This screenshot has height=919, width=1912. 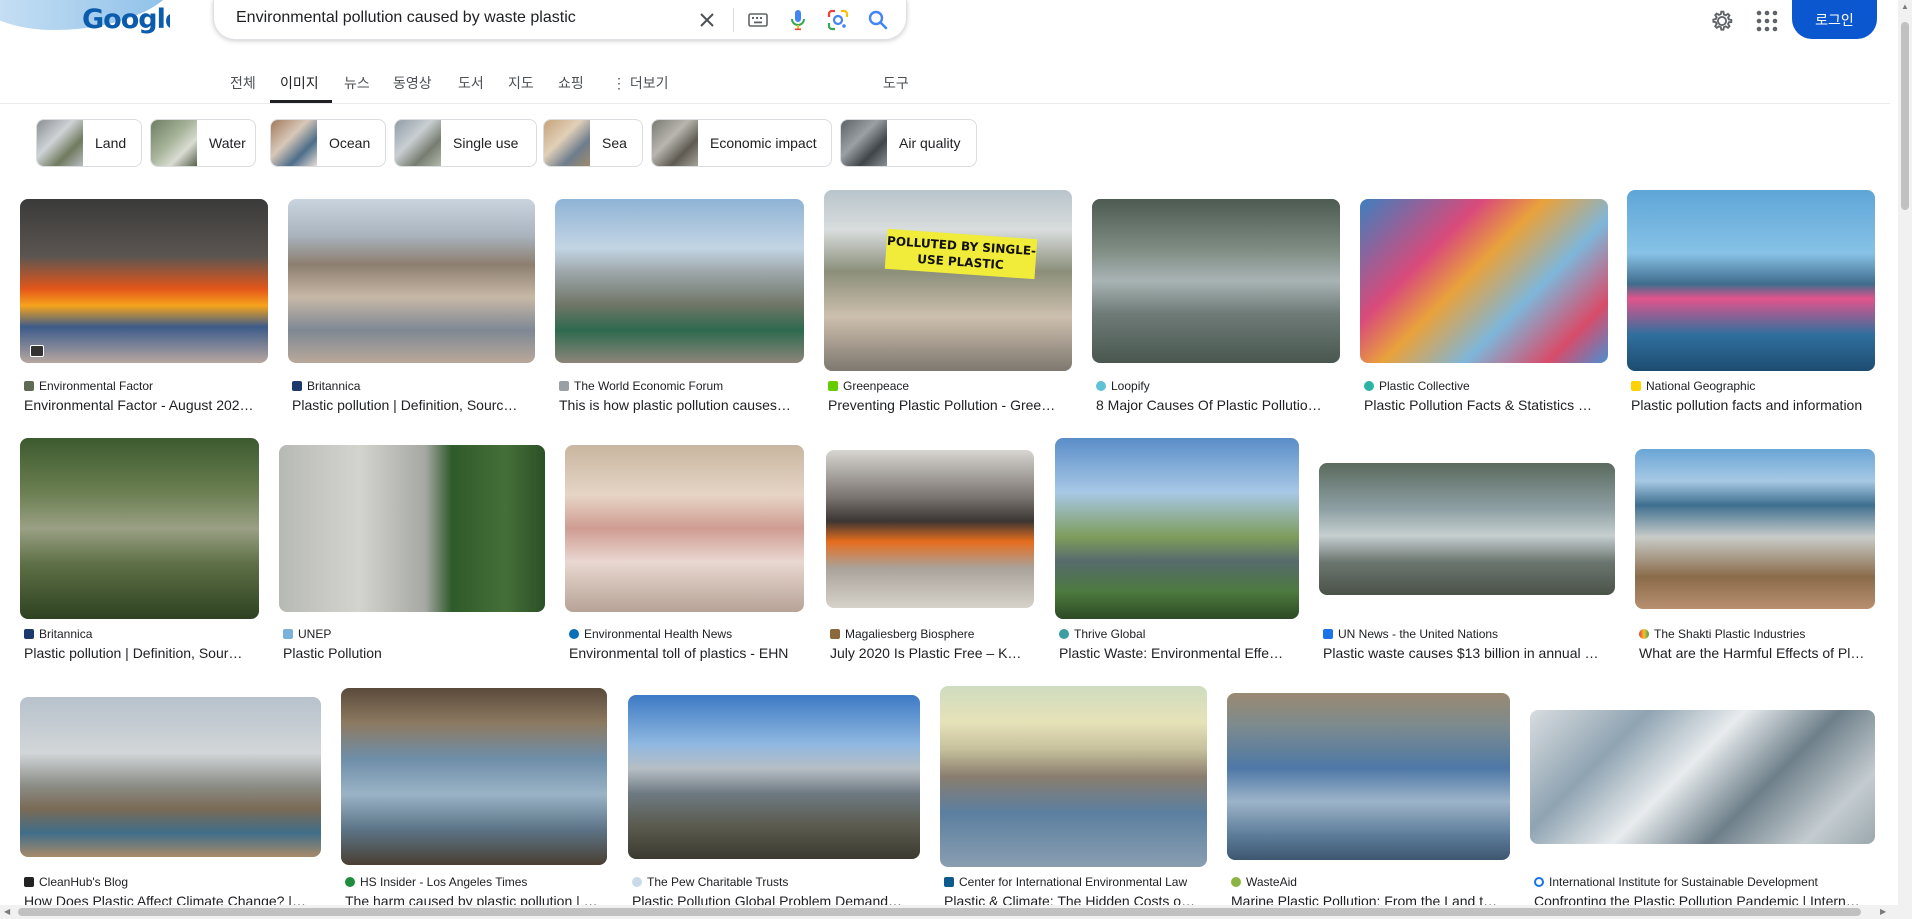 I want to click on source-name: Environmental Health News, so click(x=658, y=634).